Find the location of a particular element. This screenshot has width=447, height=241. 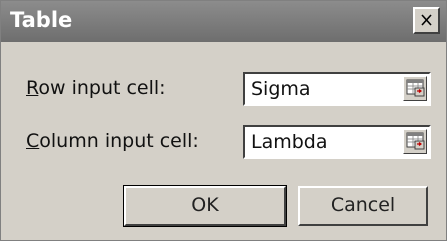

column-input-label-accelerator: C is located at coordinates (33, 141).